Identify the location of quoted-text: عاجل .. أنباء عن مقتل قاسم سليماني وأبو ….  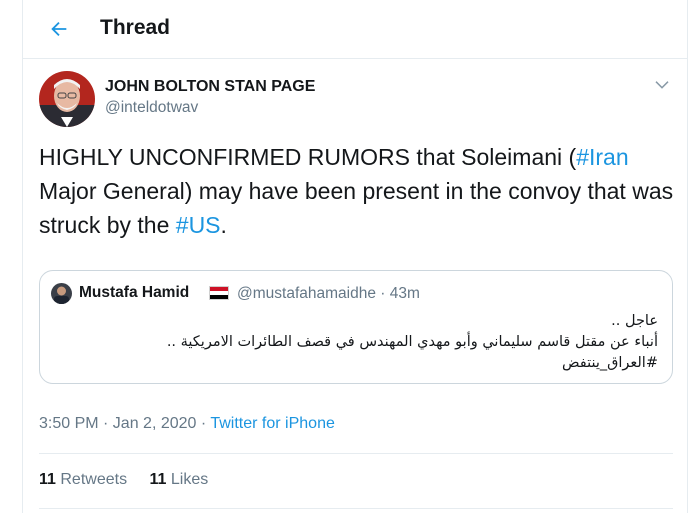
(358, 342).